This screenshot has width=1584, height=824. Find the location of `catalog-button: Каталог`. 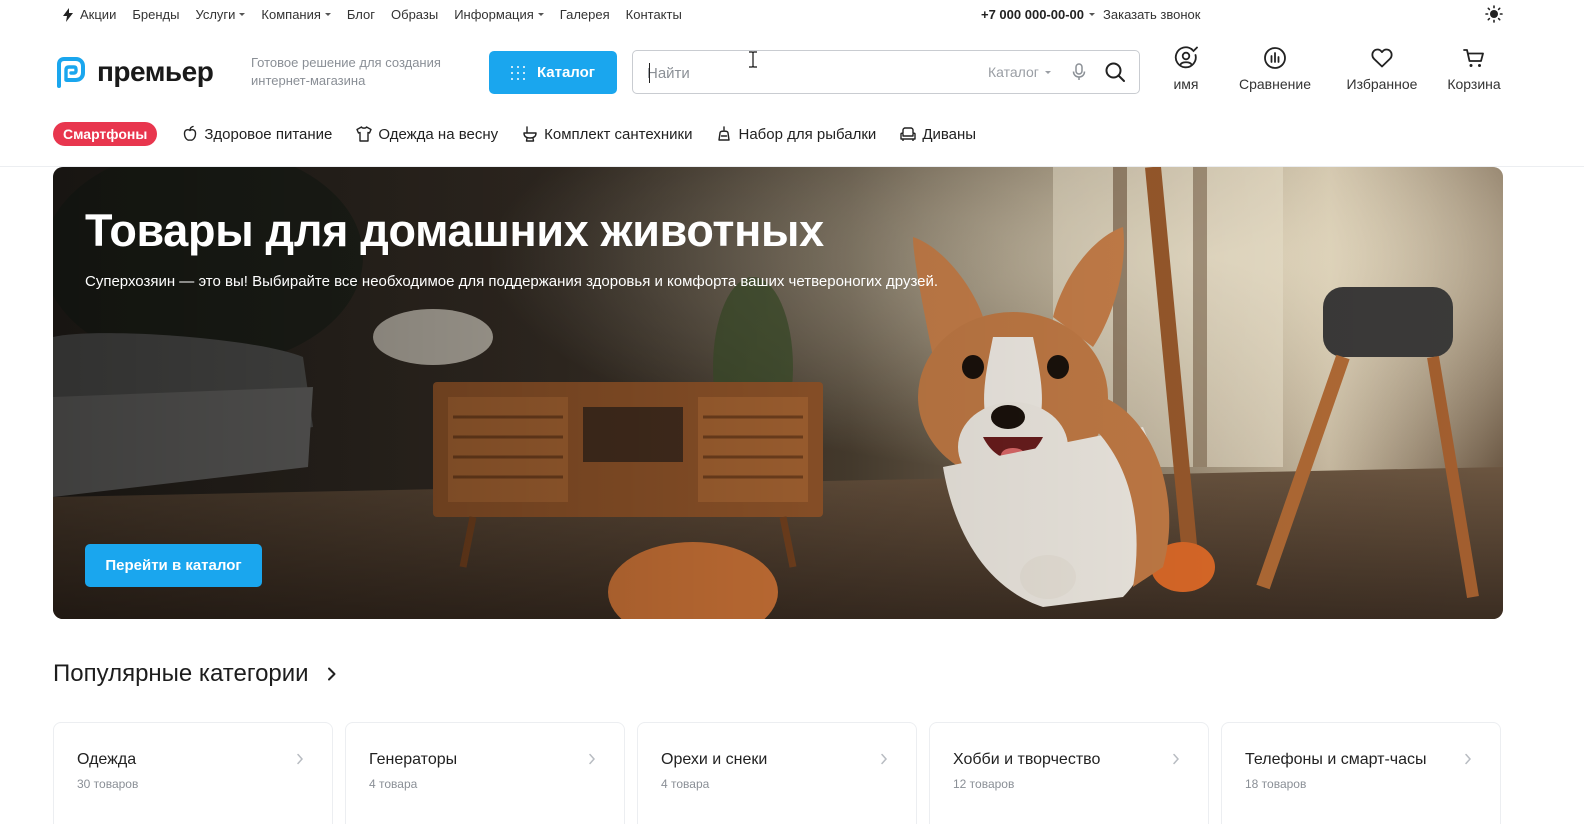

catalog-button: Каталог is located at coordinates (553, 72).